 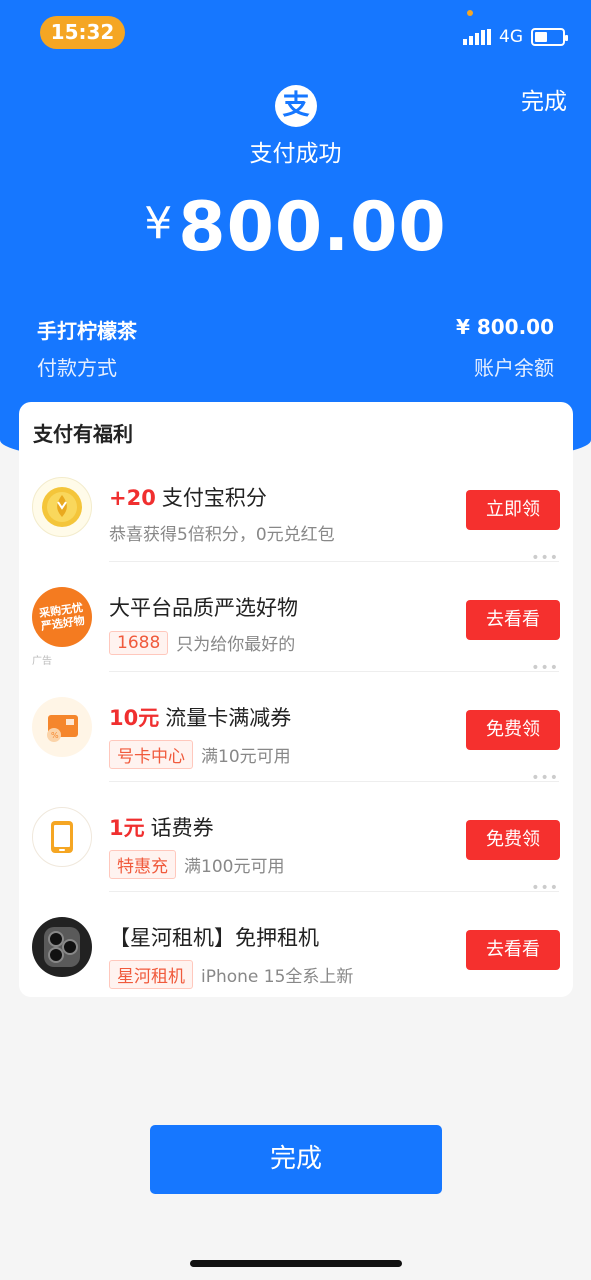 I want to click on benefit-subtitle: 号卡中心 满10元可用, so click(x=200, y=754).